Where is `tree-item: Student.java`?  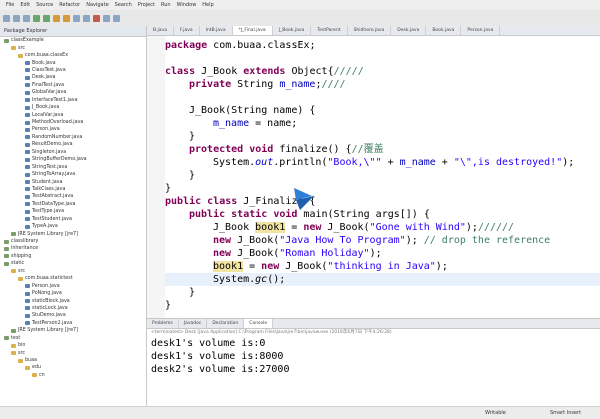
tree-item: Student.java is located at coordinates (73, 181).